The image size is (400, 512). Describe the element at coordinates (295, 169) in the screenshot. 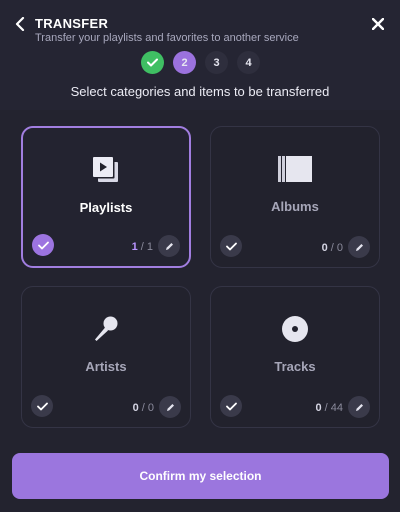

I see `album-icon` at that location.